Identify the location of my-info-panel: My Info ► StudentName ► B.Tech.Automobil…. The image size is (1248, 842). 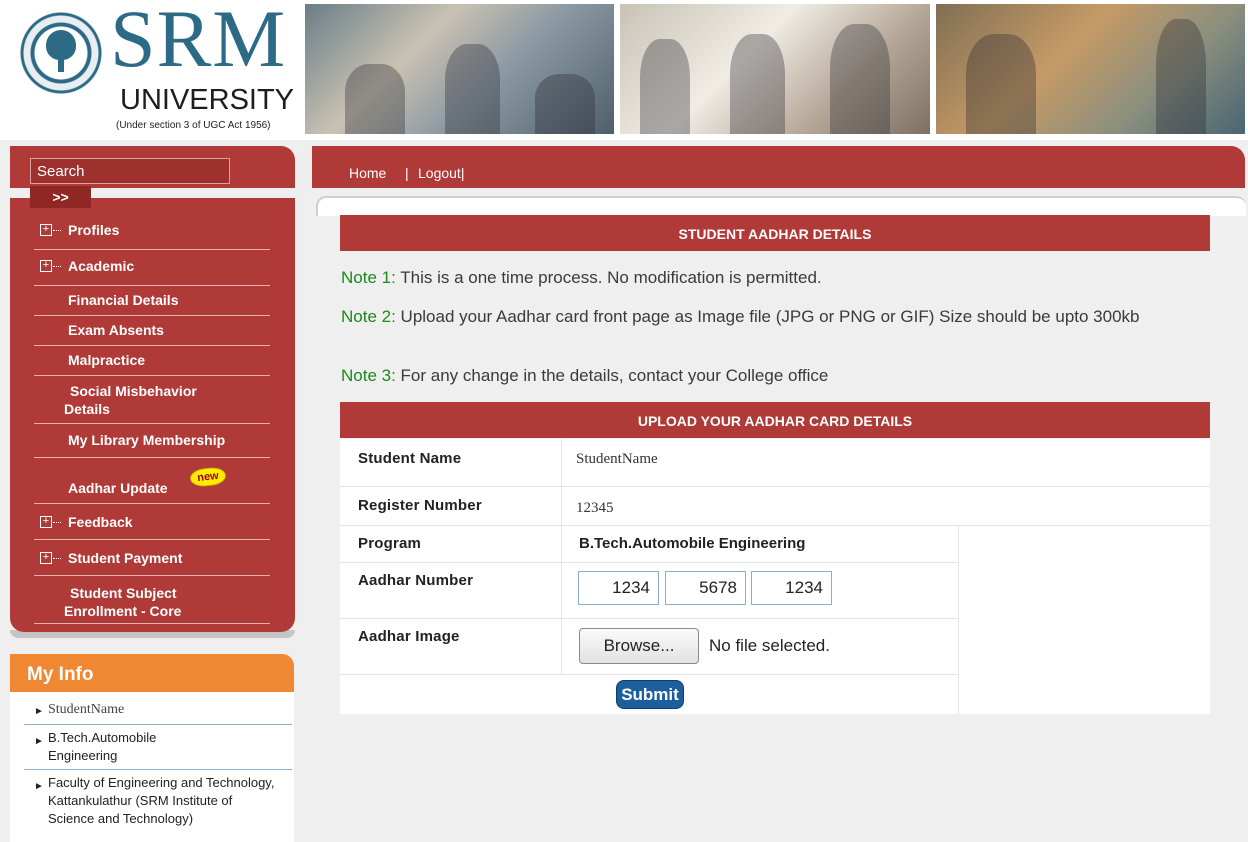
(152, 748).